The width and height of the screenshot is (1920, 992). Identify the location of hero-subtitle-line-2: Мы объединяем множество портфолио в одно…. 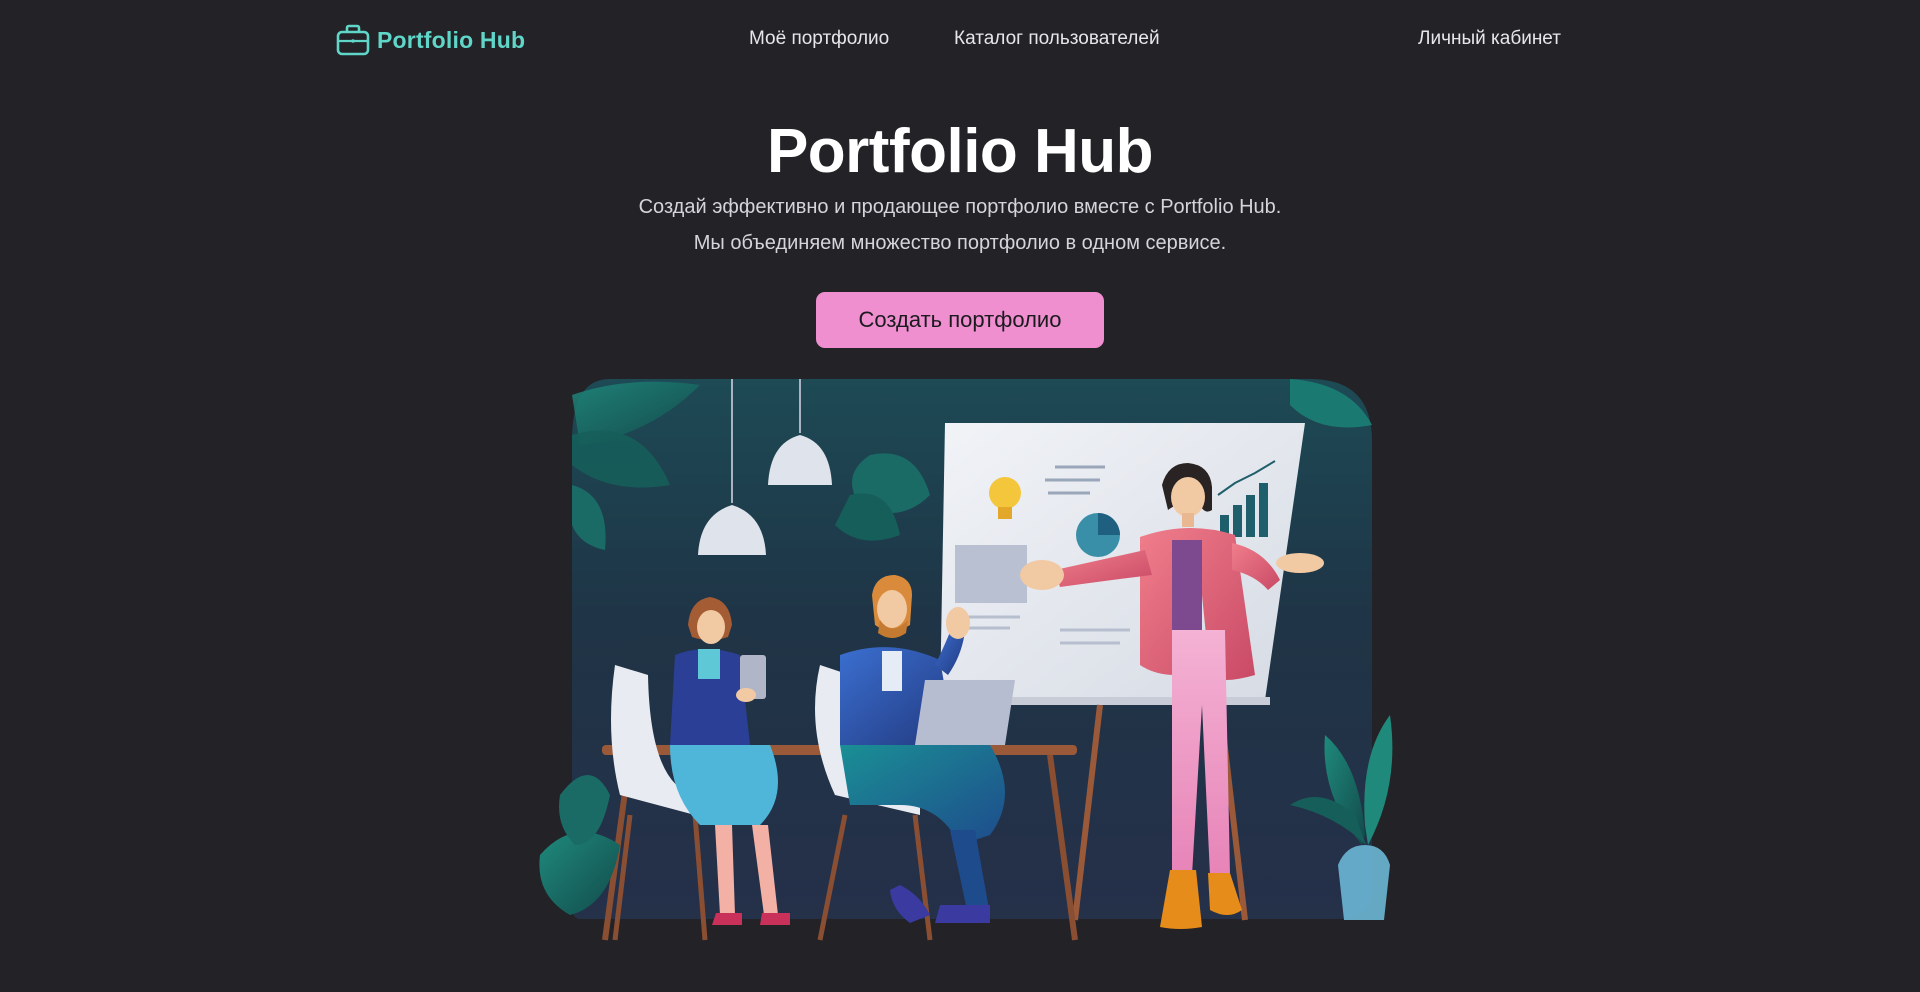
(960, 243).